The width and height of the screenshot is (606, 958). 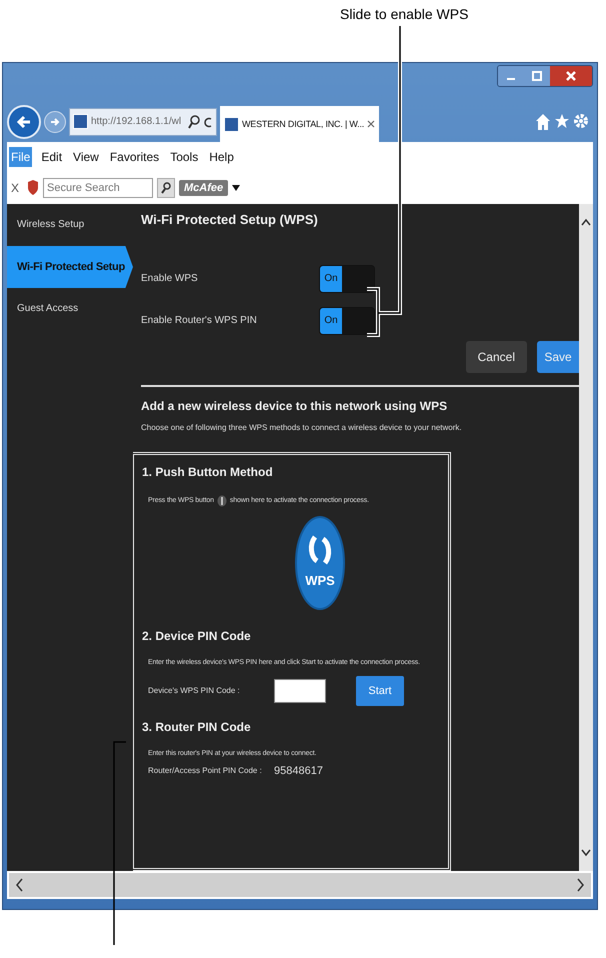 What do you see at coordinates (586, 538) in the screenshot?
I see `vertical-scrollbar` at bounding box center [586, 538].